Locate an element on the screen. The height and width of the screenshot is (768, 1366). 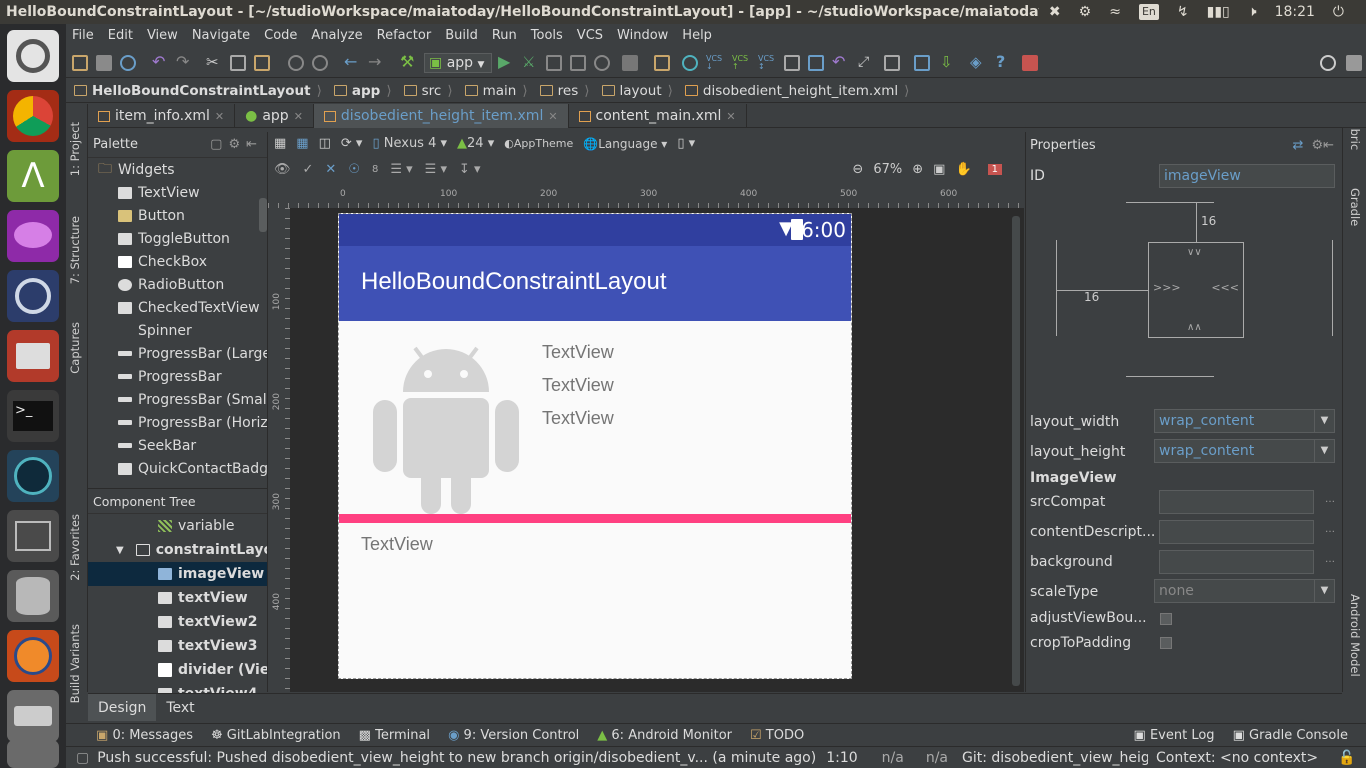
preview-textview-4: TextView is located at coordinates (397, 544).